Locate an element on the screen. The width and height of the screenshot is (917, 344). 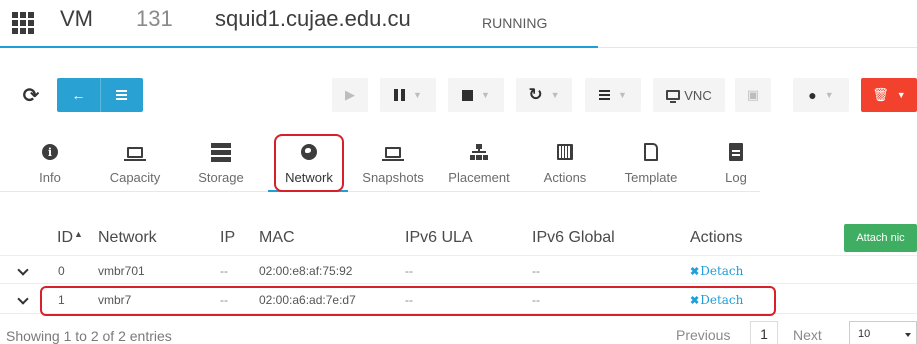
tab-label: Capacity is located at coordinates (135, 177).